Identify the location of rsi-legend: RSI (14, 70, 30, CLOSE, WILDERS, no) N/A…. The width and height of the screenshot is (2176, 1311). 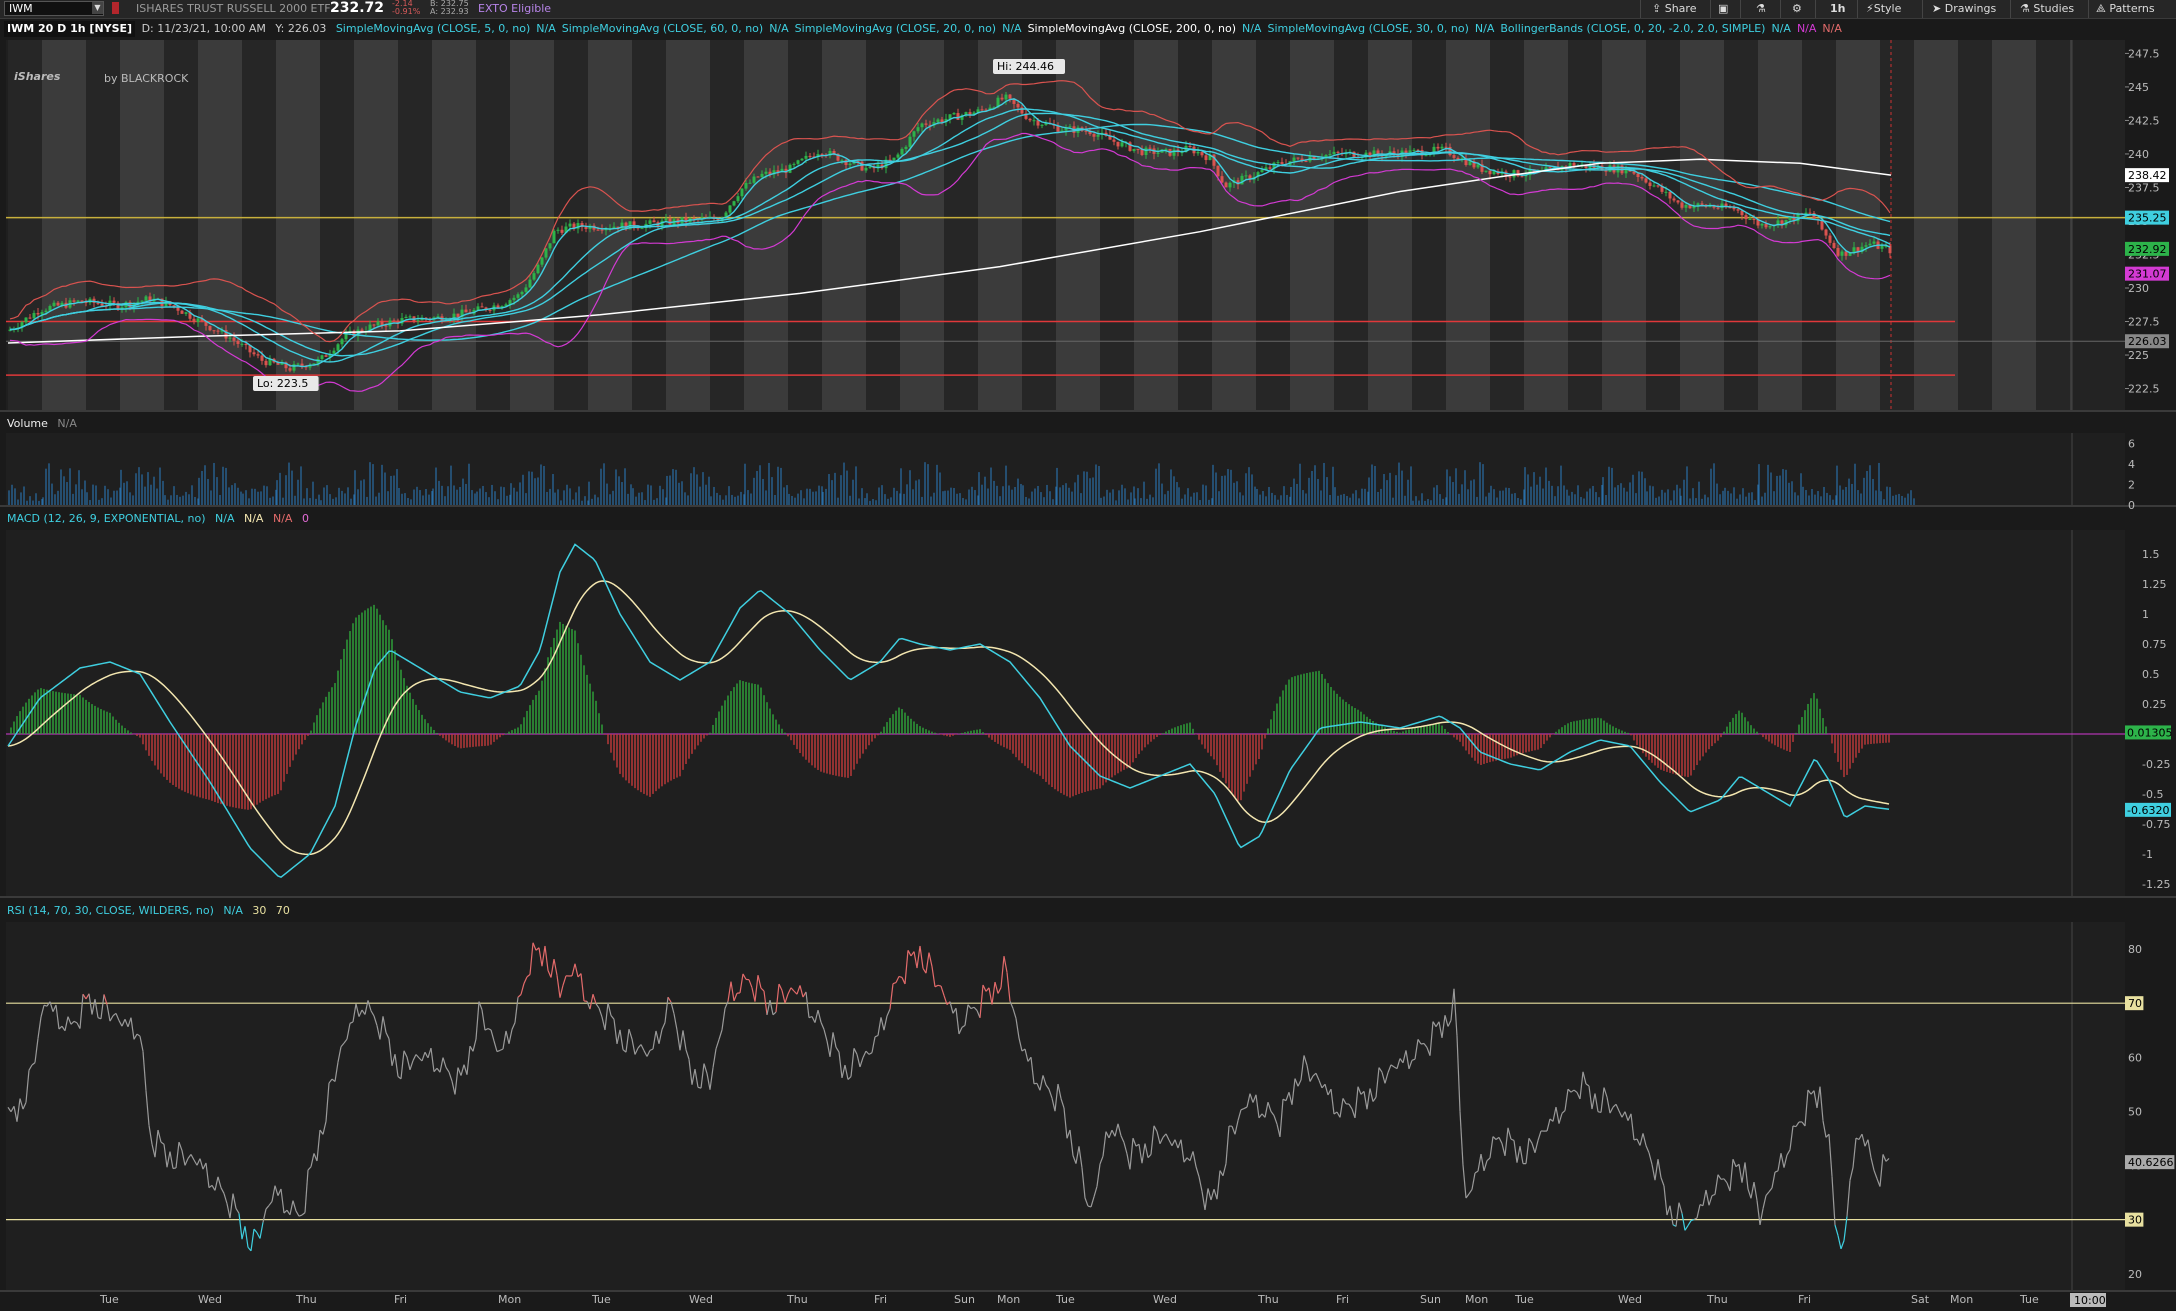
(148, 910).